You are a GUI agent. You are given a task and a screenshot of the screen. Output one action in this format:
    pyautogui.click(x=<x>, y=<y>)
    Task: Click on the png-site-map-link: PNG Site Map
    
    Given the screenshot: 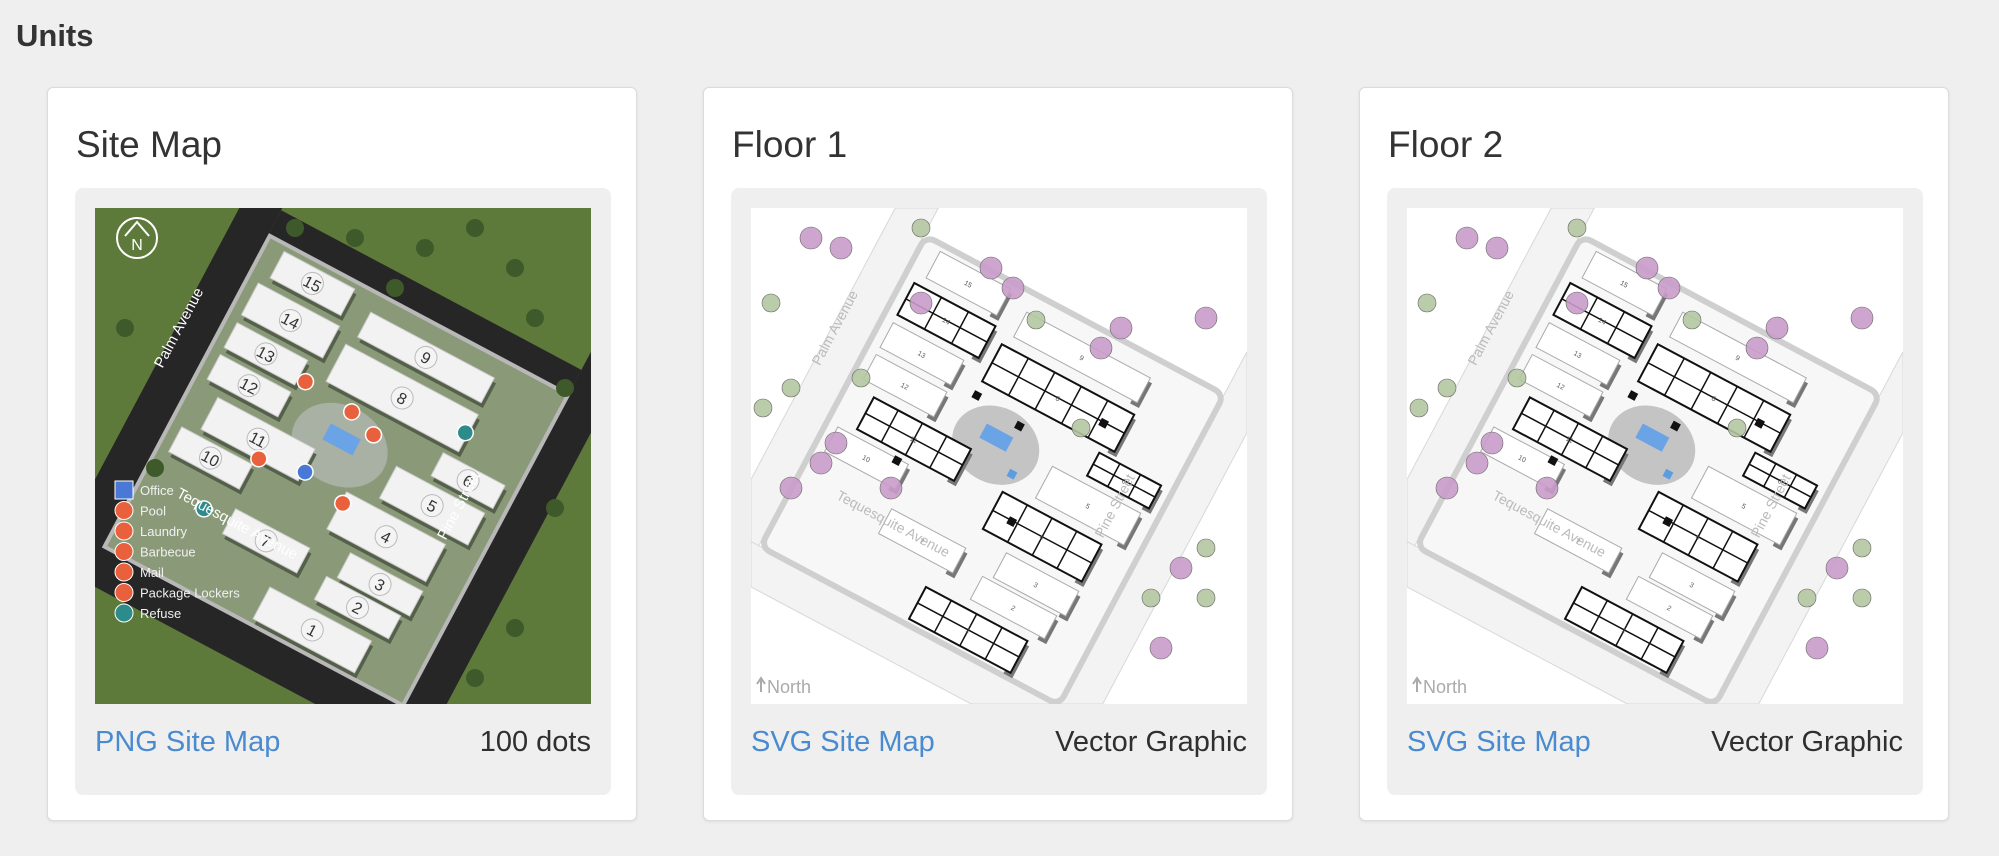 What is the action you would take?
    pyautogui.click(x=187, y=742)
    